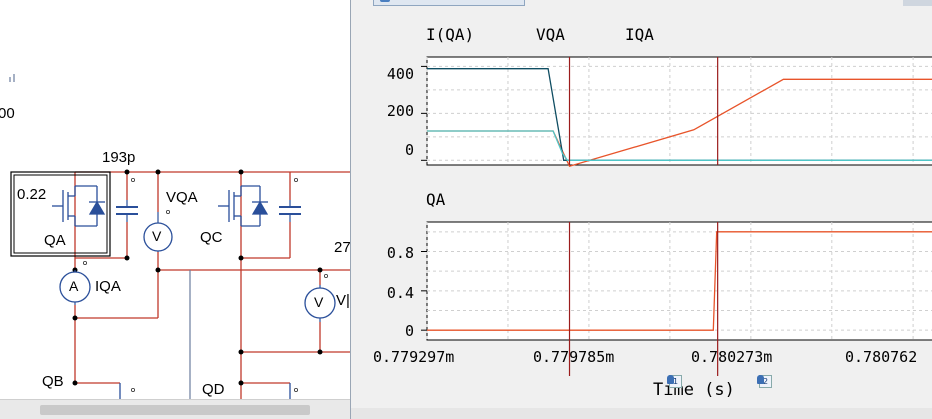 The image size is (932, 419). Describe the element at coordinates (550, 34) in the screenshot. I see `legend-vqa: VQA` at that location.